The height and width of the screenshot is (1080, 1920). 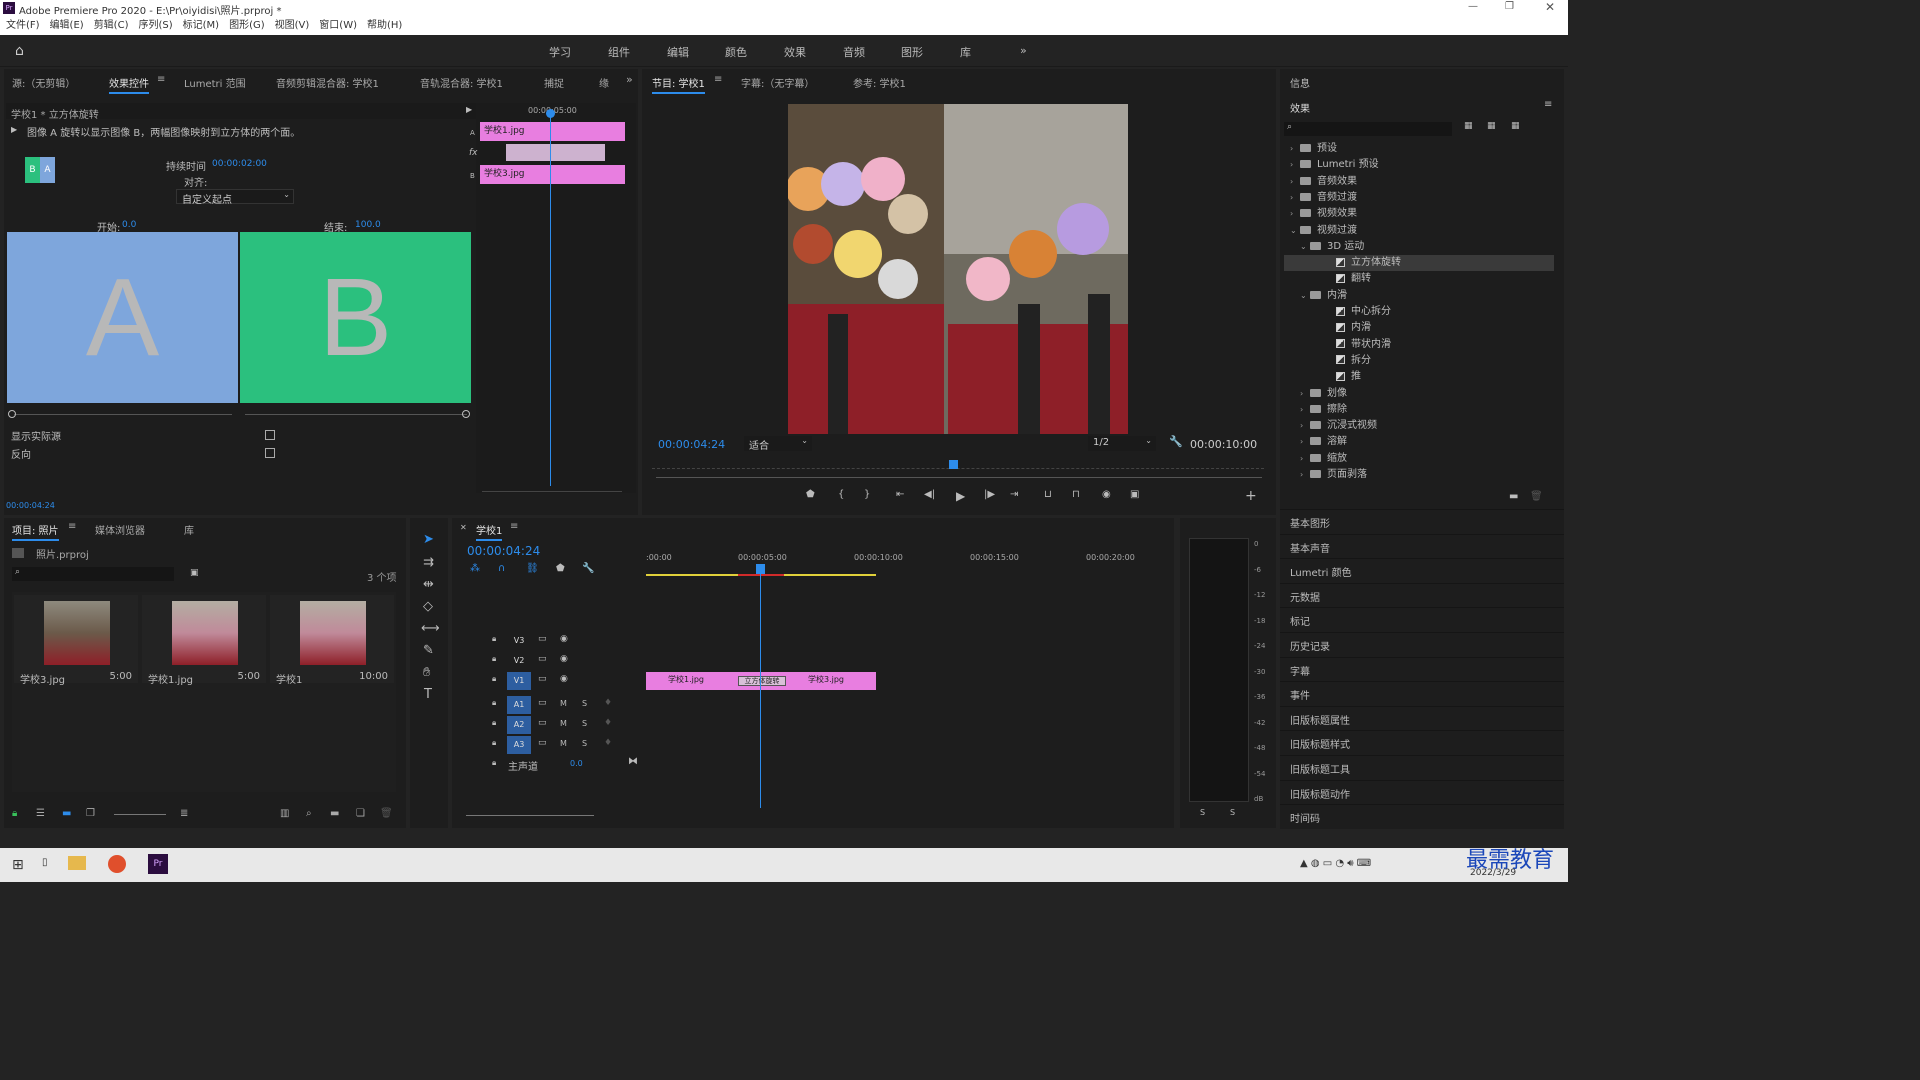 I want to click on new-bin-icon: ▬, so click(x=334, y=813).